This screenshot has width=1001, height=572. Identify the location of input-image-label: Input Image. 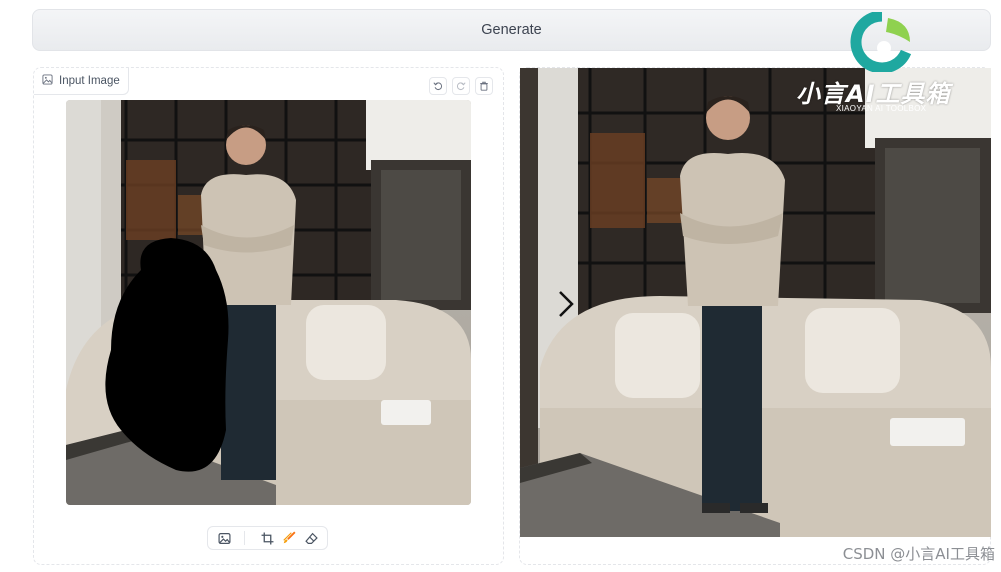
(81, 81).